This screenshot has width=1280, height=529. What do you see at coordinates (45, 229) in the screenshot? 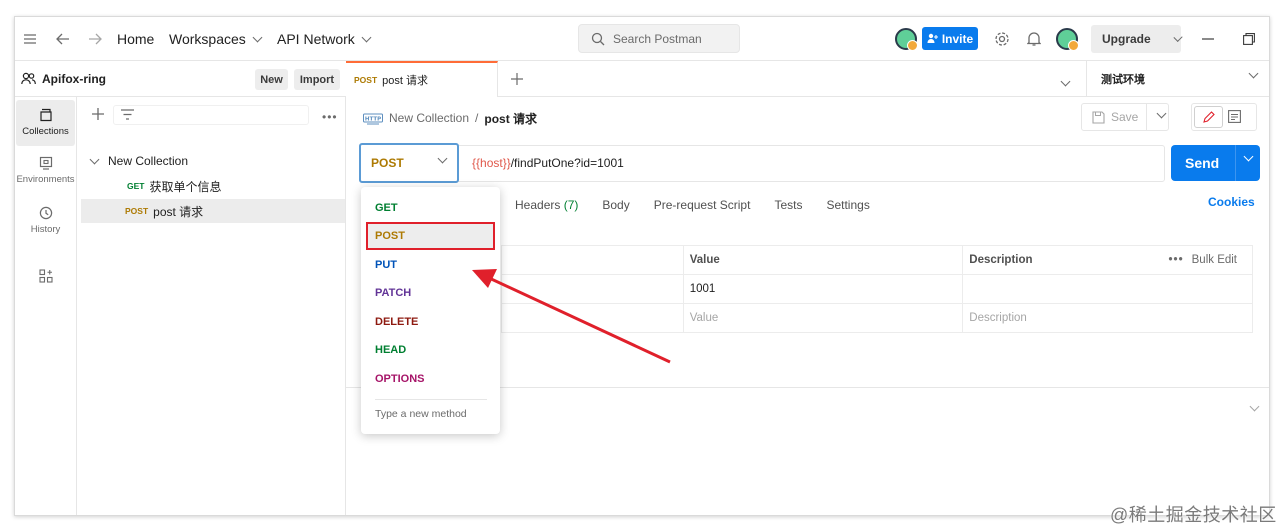
I see `sidebar-item-label: History` at bounding box center [45, 229].